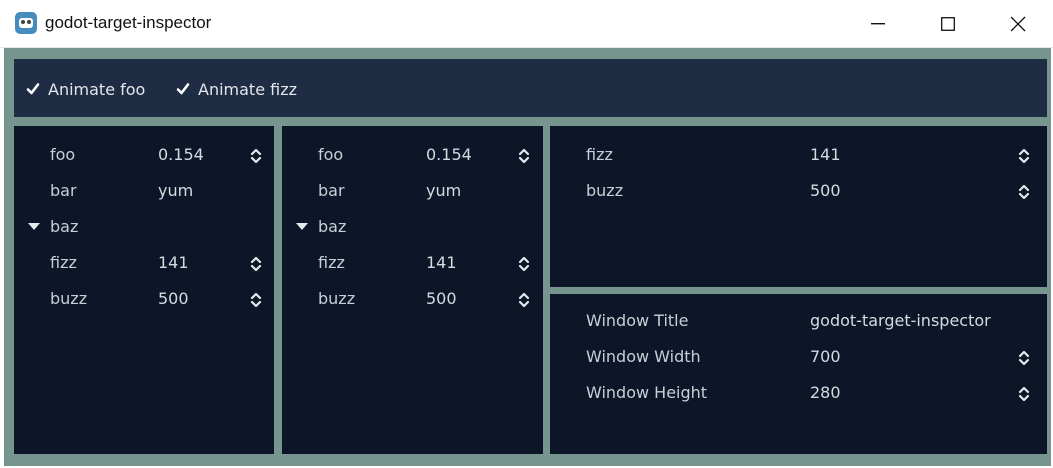  What do you see at coordinates (798, 358) in the screenshot?
I see `property-row-window-width: Window Width 700` at bounding box center [798, 358].